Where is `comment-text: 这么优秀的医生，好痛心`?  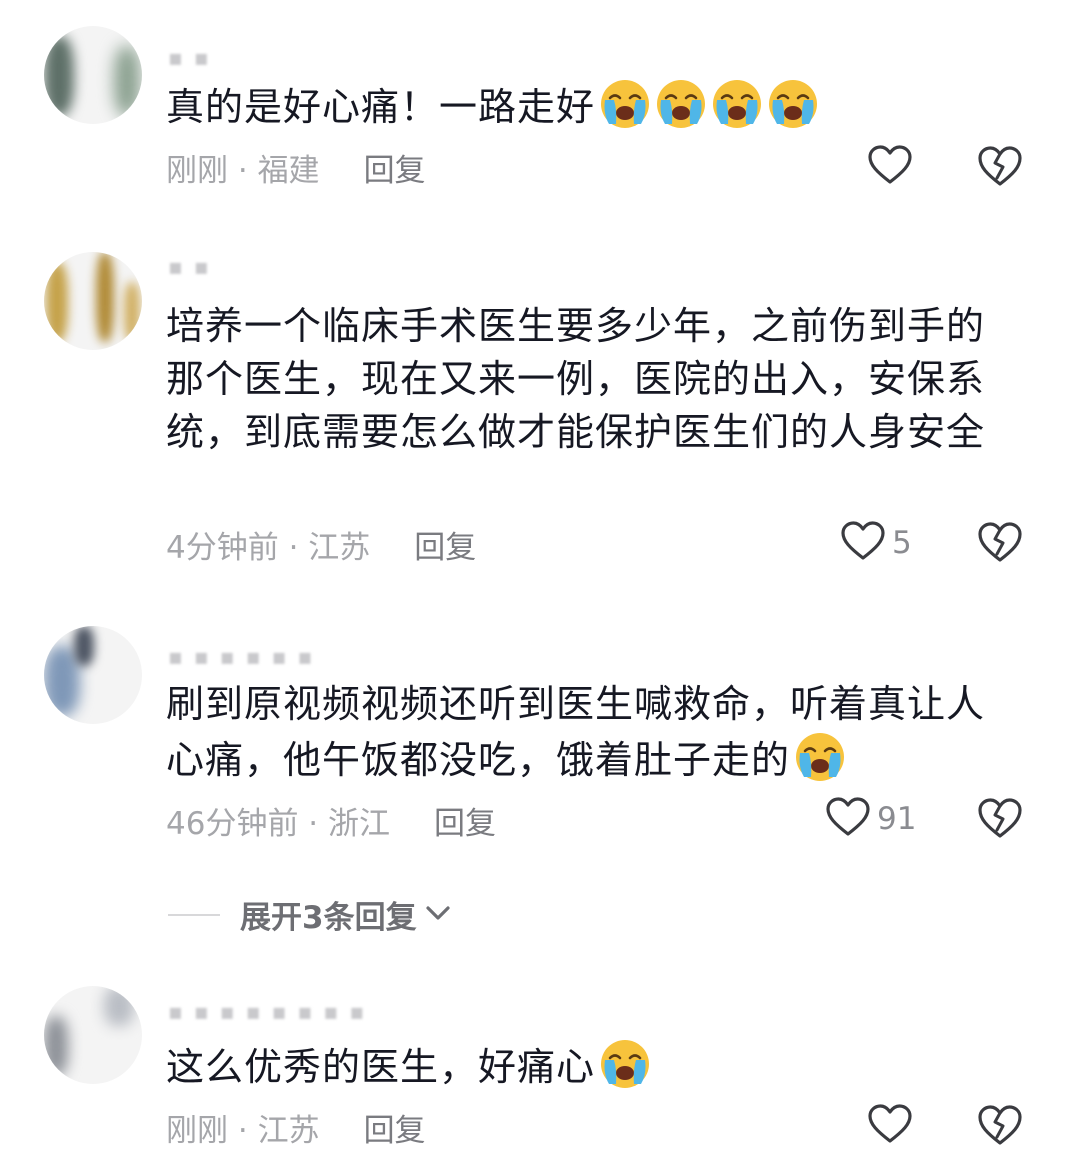 comment-text: 这么优秀的医生，好痛心 is located at coordinates (586, 1066).